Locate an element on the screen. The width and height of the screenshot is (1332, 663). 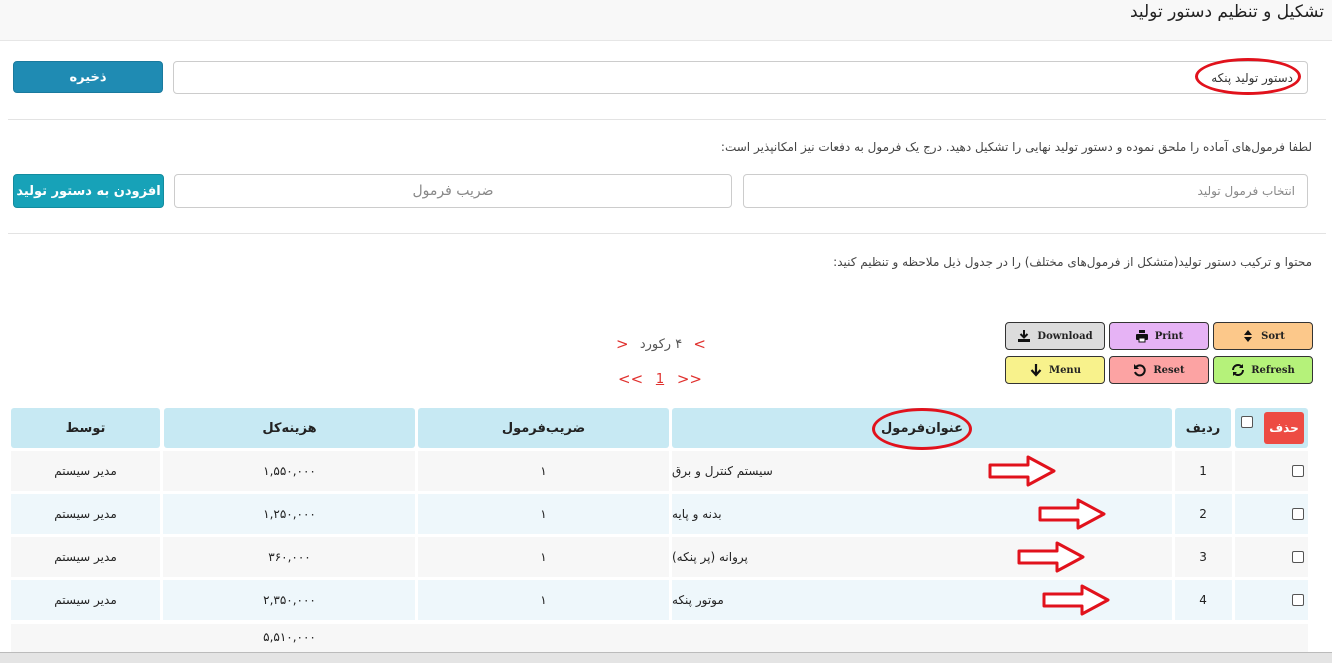
cell-cost: ۱,۲۵۰,۰۰۰ is located at coordinates (289, 514).